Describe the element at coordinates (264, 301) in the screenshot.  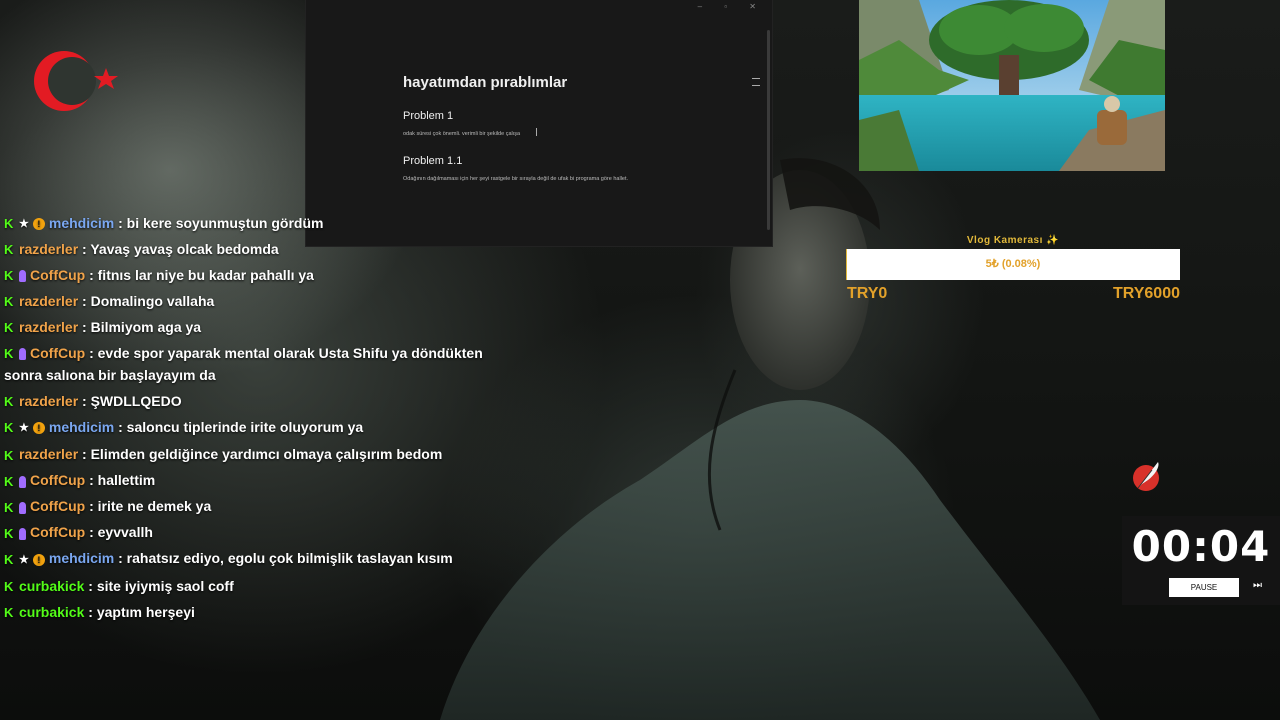
I see `chat-message: Krazderler : Domalingo vallaha` at that location.